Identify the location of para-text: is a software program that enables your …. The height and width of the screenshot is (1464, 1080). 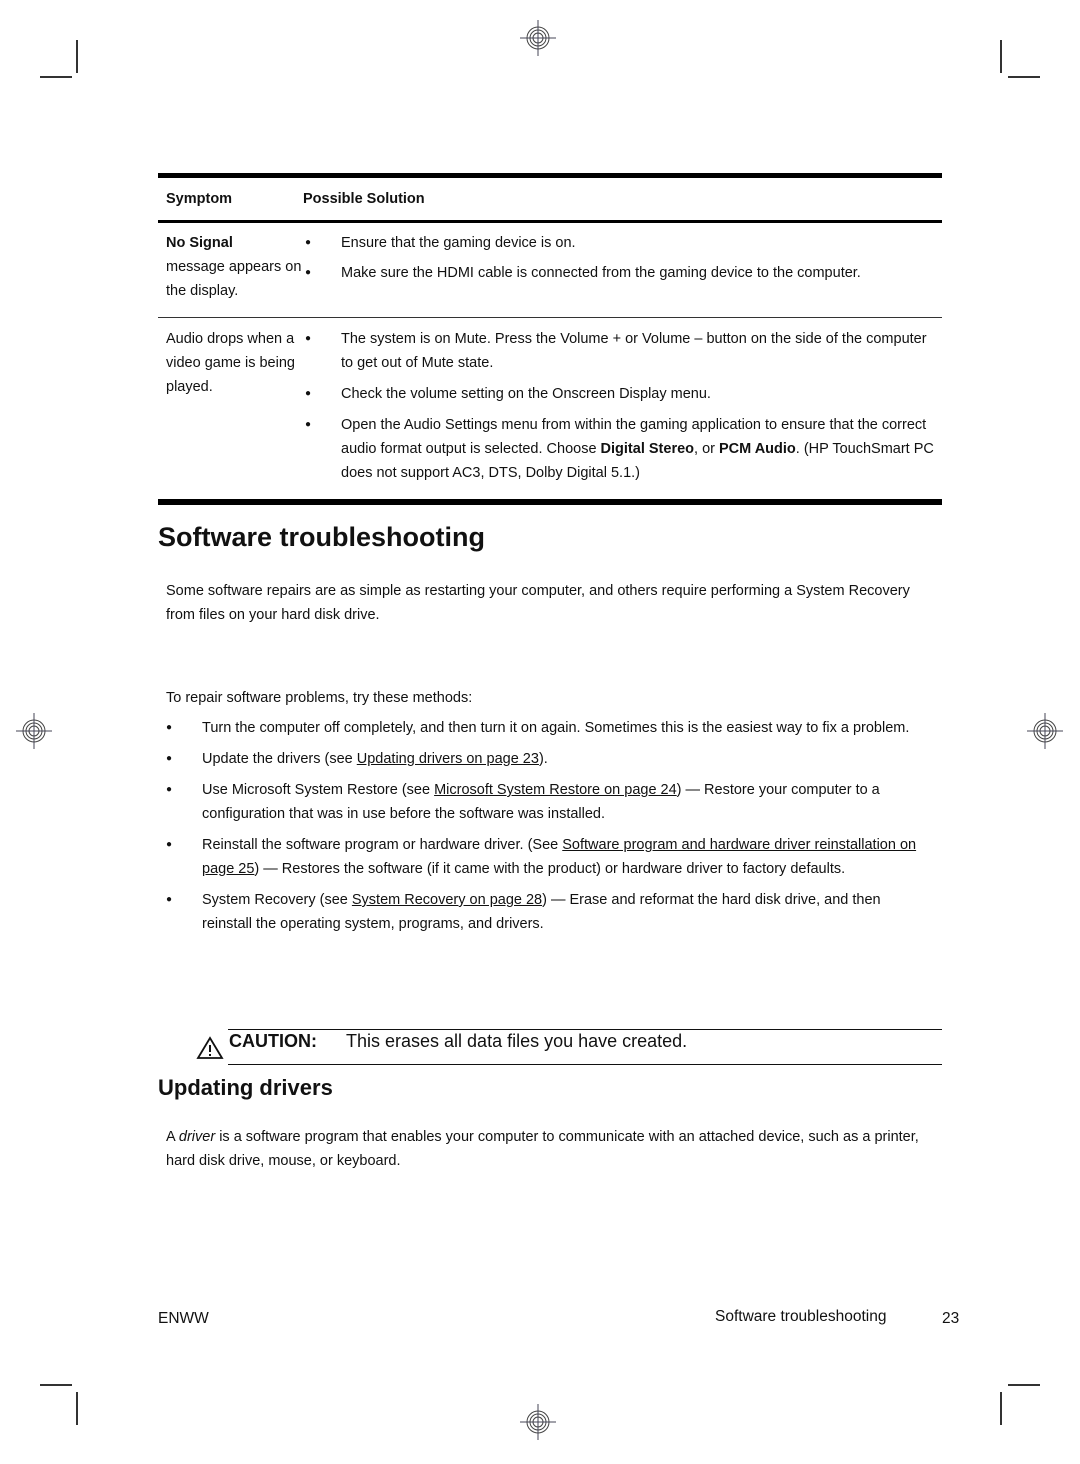
(542, 1149).